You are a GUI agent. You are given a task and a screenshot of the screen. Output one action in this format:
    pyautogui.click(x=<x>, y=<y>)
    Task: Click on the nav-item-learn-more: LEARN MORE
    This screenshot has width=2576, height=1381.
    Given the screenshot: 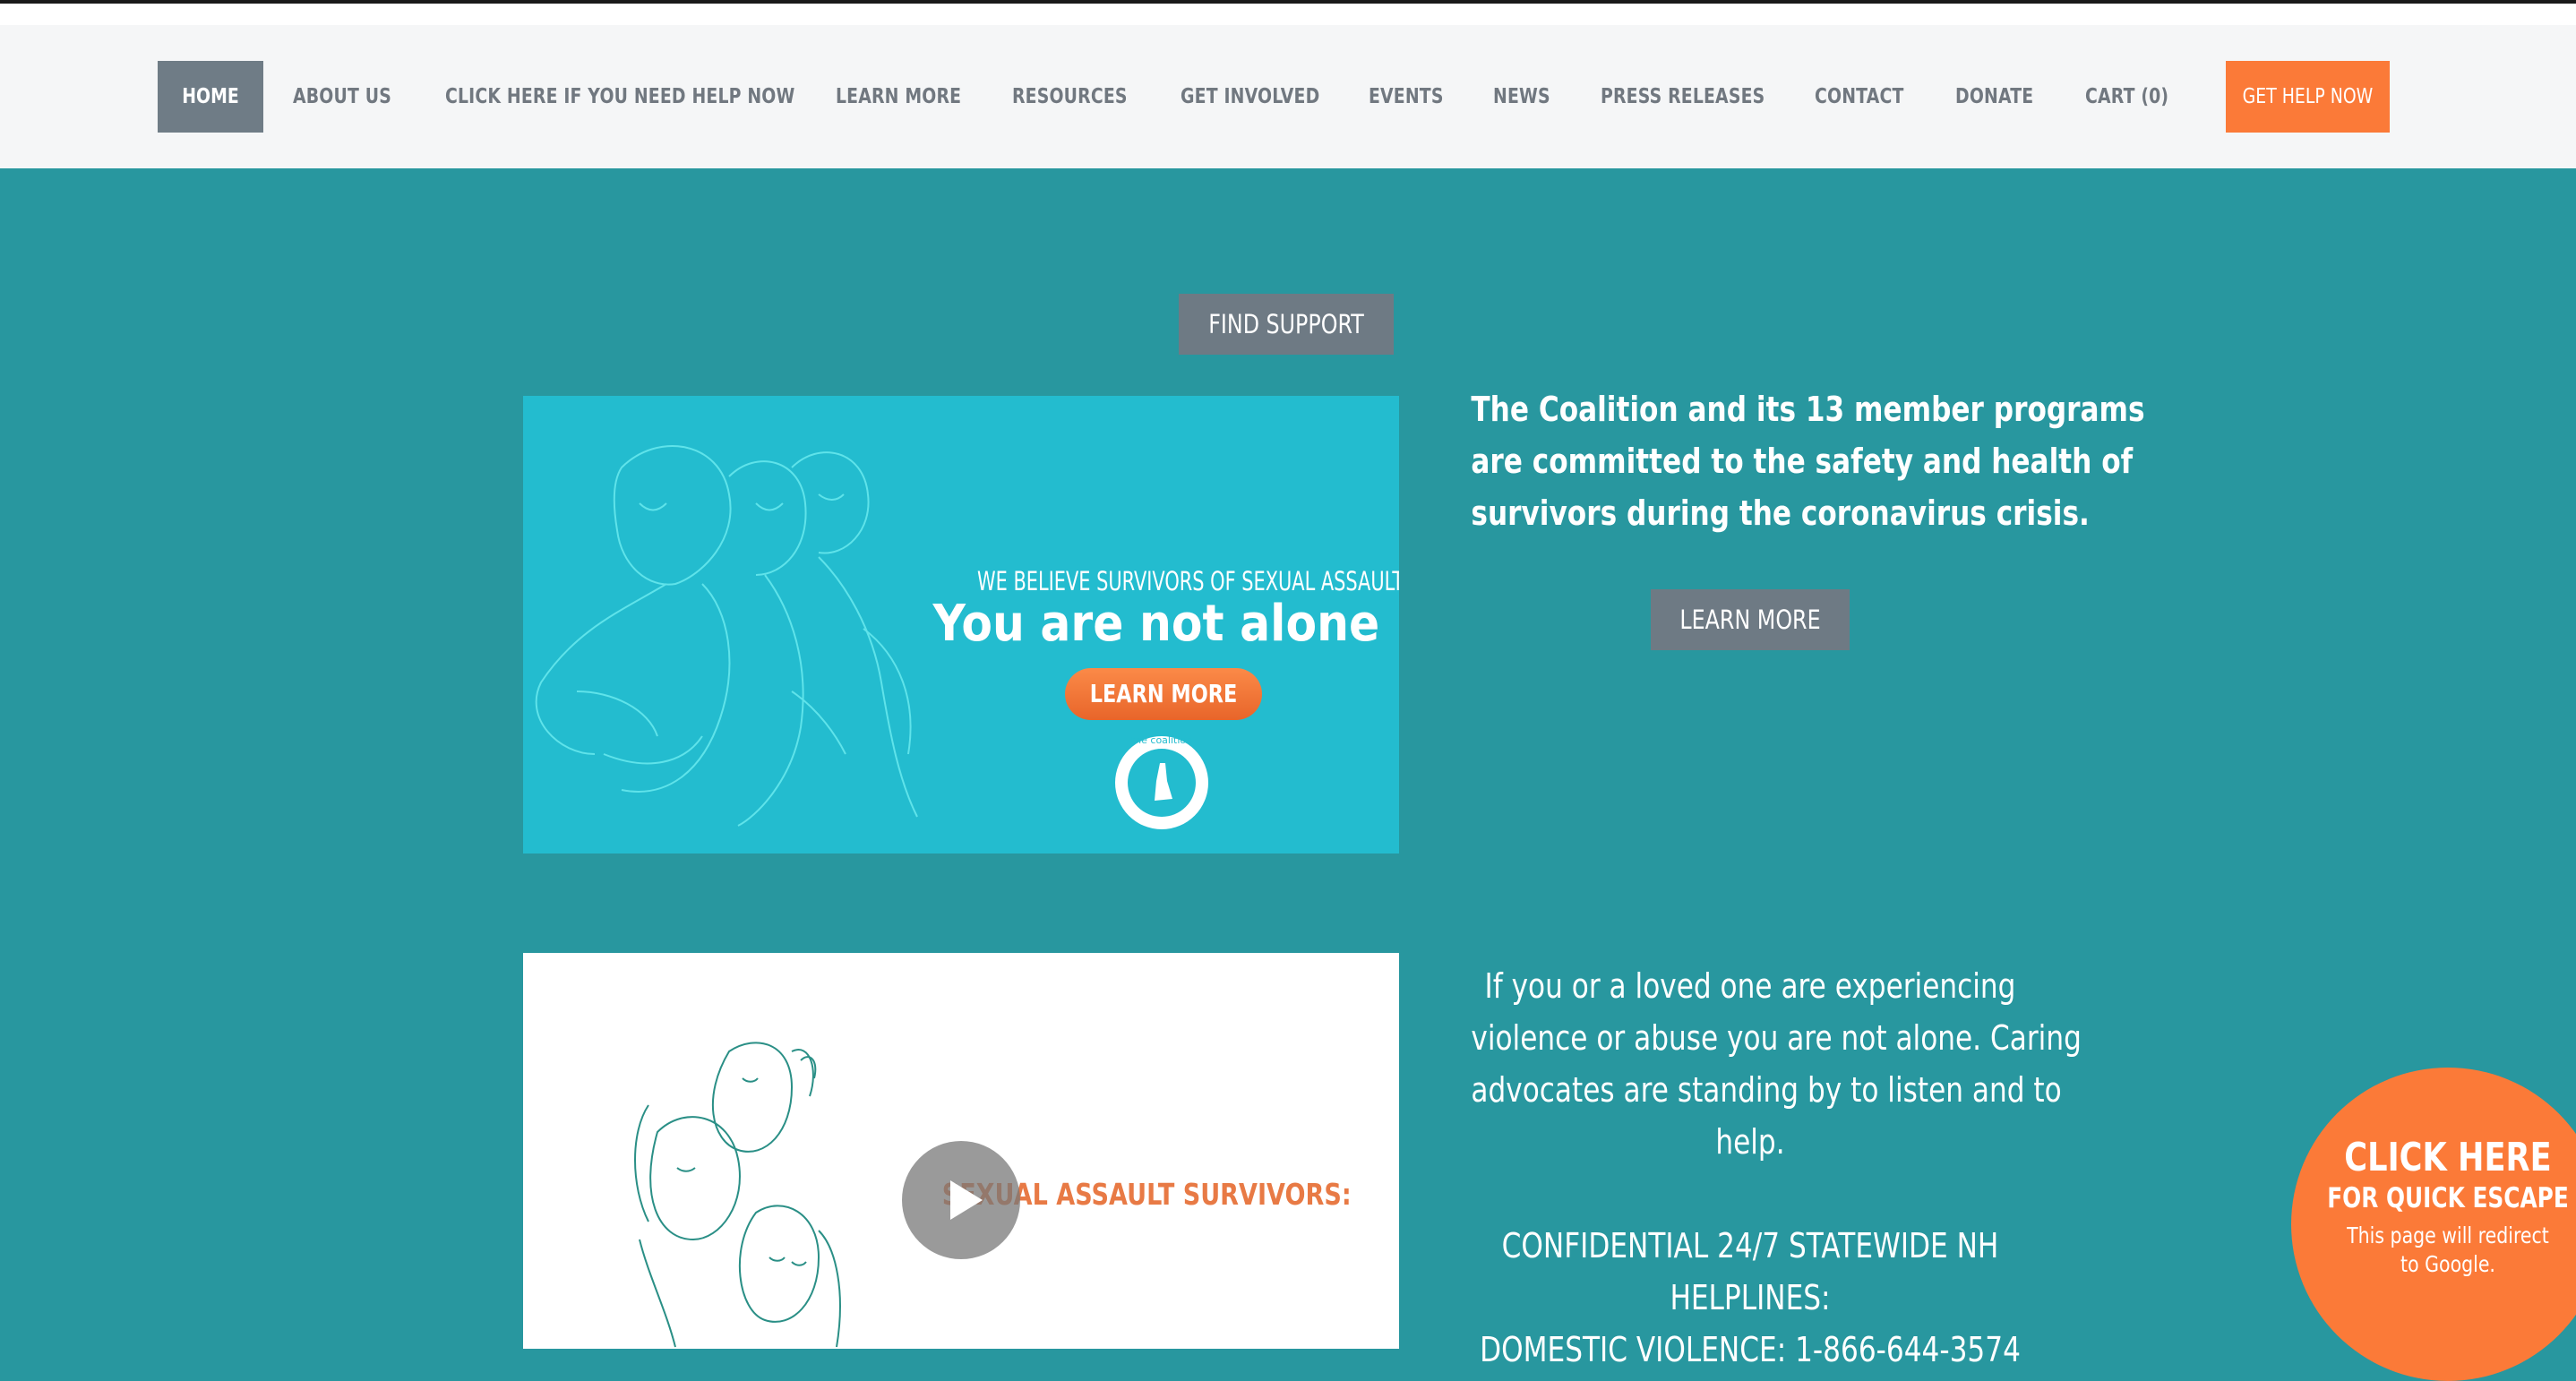 What is the action you would take?
    pyautogui.click(x=898, y=97)
    